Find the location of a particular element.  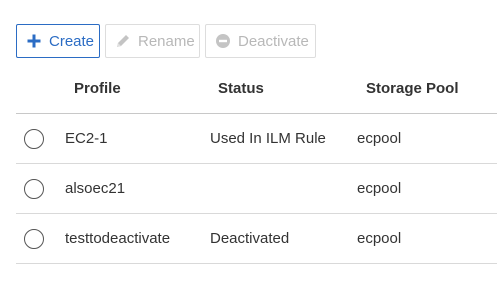

toolbar: Create Rename Deactivate is located at coordinates (166, 41).